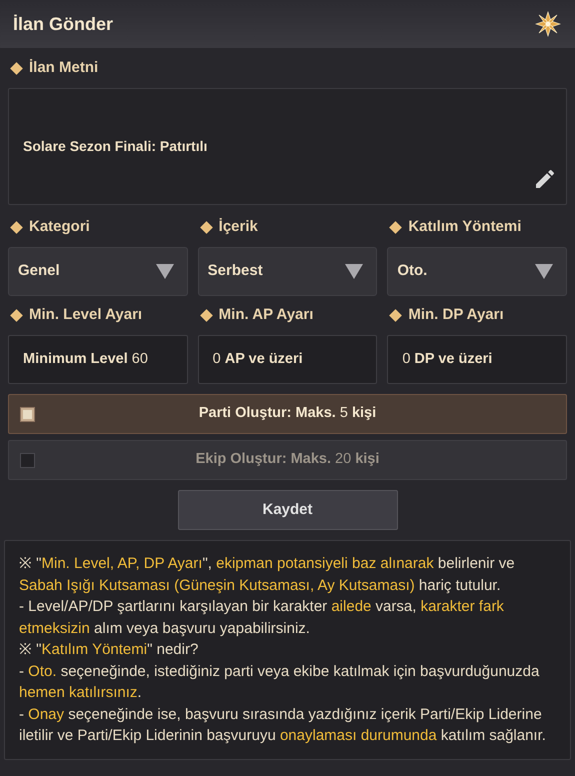 This screenshot has width=575, height=776. Describe the element at coordinates (283, 725) in the screenshot. I see `note-text: - Onay seçeneğinde ise, başvuru sırasında yazdığınız içerik Parti/Ekip Liderine iletilir ve Parti/Ekip Liderinin başvuruyu onaylaması durumunda katılım sağlanır.` at that location.